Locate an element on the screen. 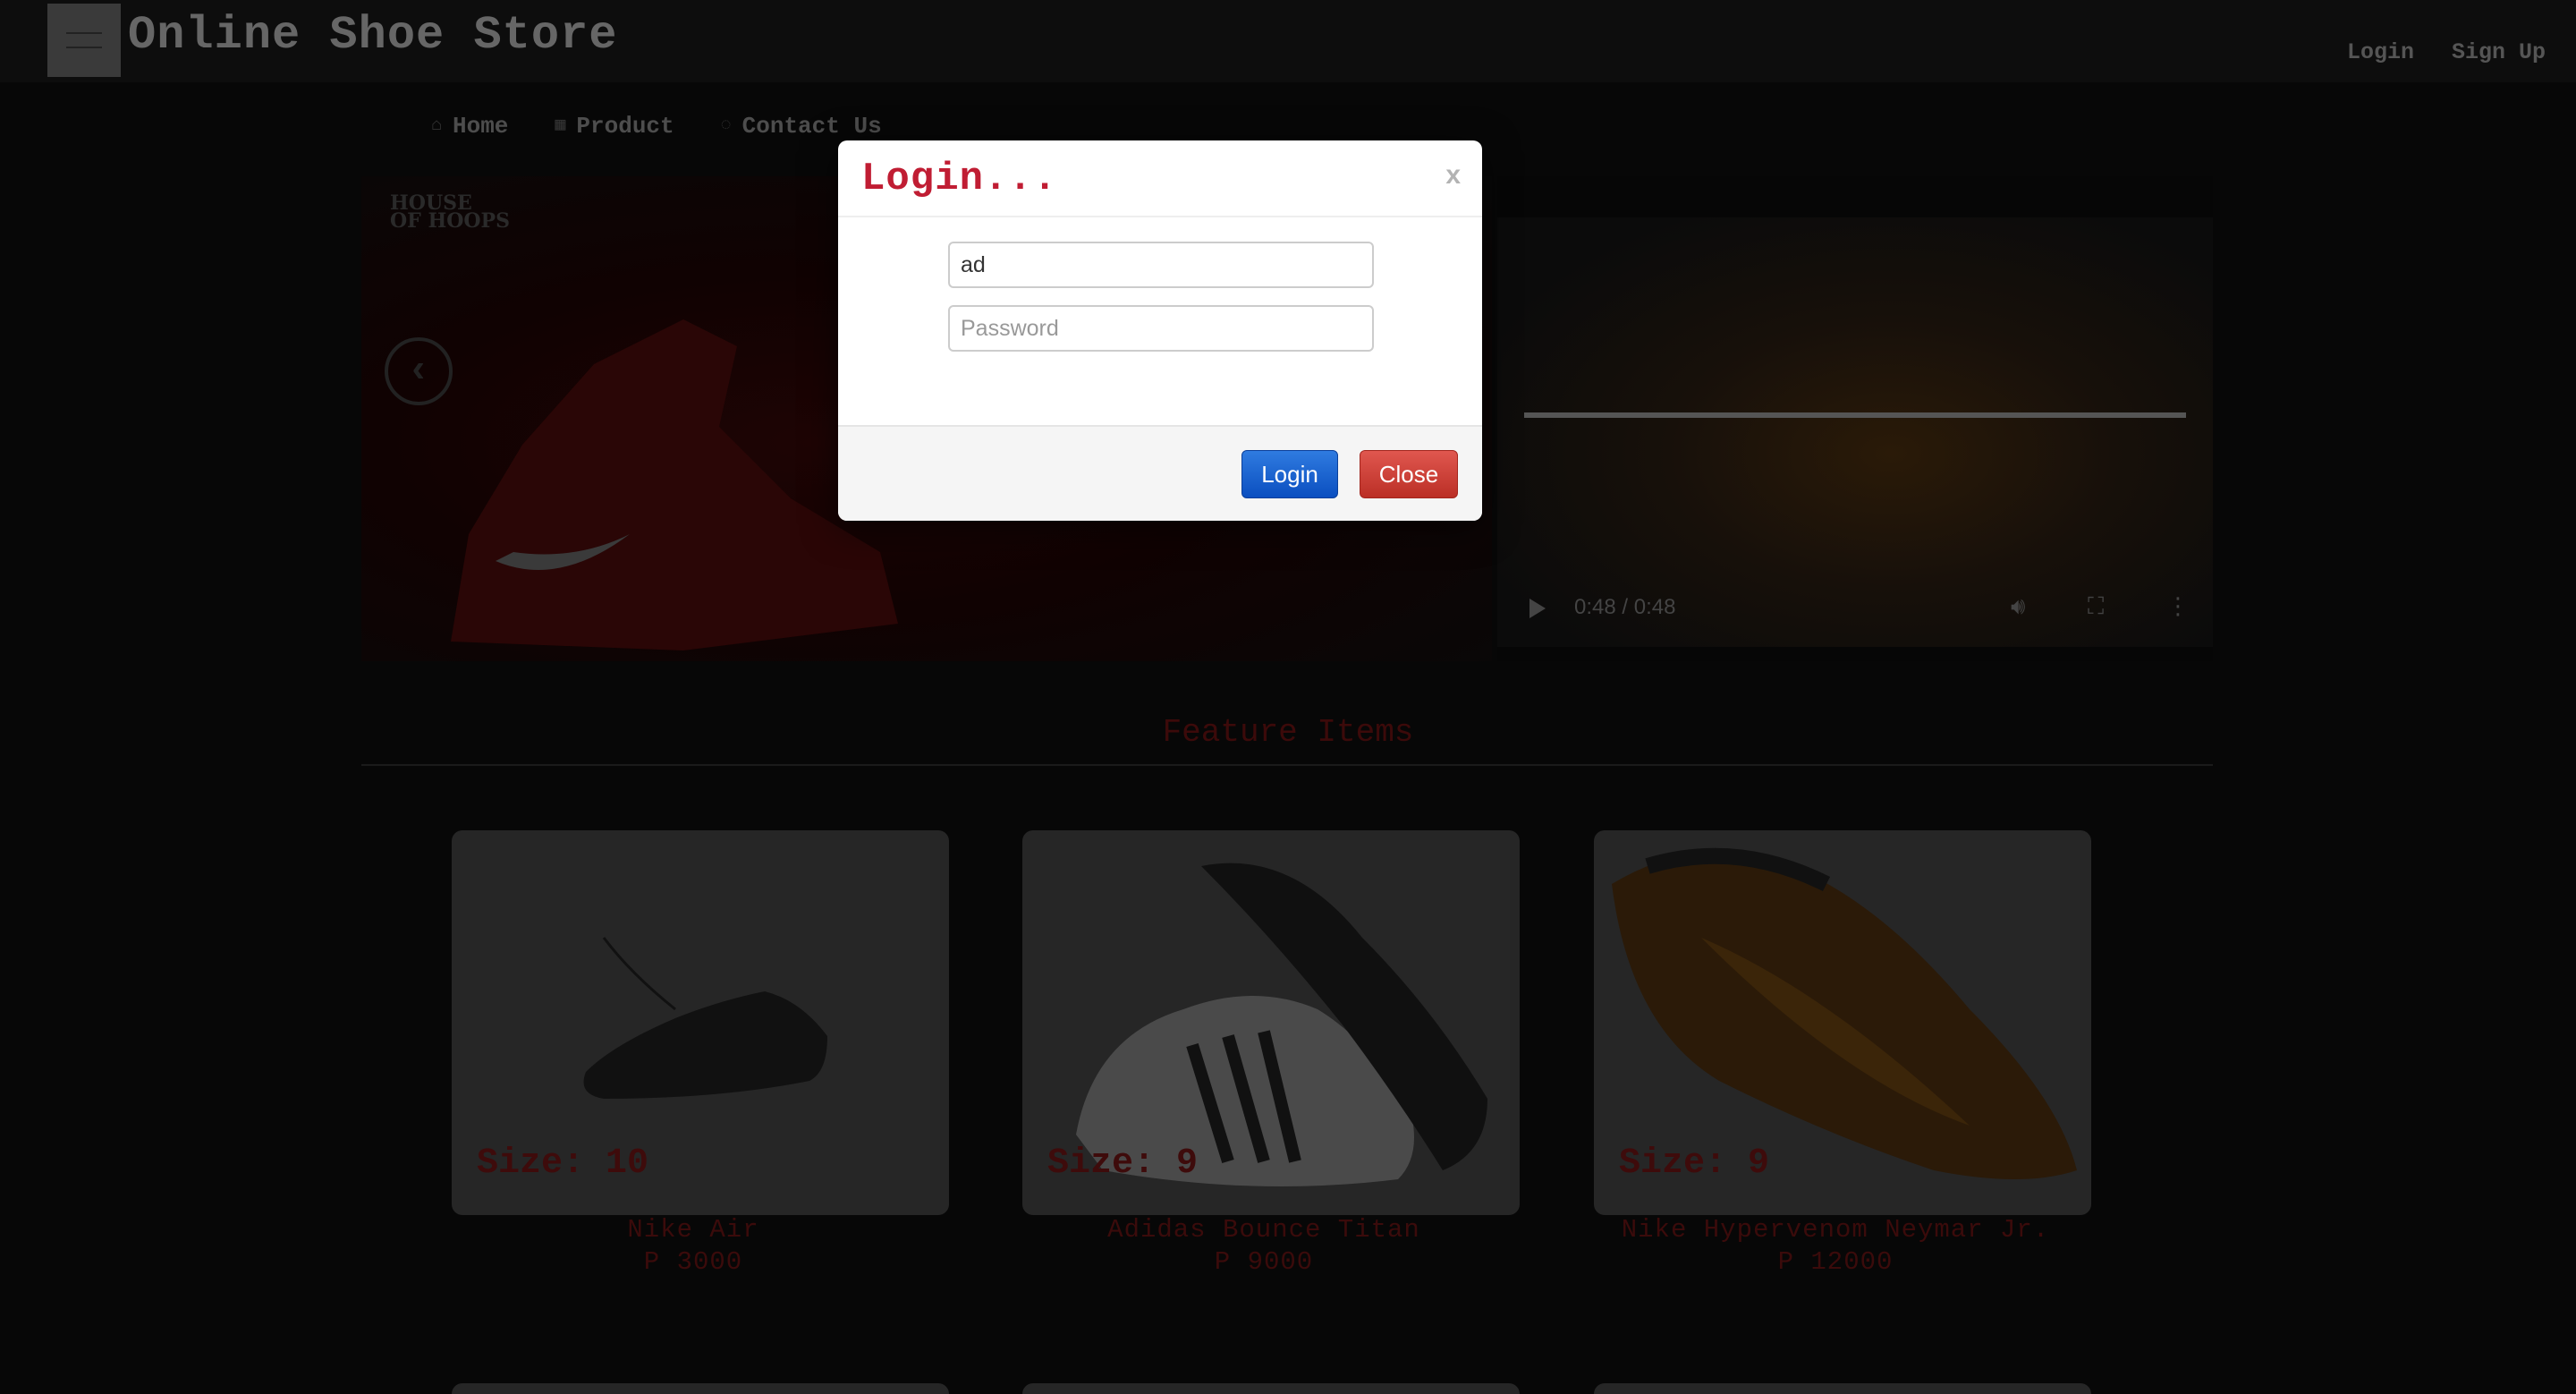 This screenshot has width=2576, height=1394. main-nav: ⌂ Home ▦ Product ◌ Contact Us is located at coordinates (656, 126).